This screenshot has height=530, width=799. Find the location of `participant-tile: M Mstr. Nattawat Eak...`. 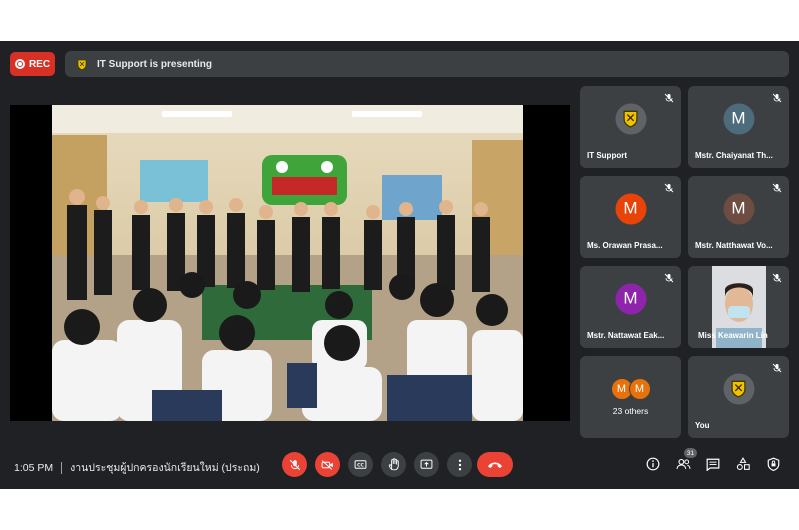

participant-tile: M Mstr. Nattawat Eak... is located at coordinates (630, 307).